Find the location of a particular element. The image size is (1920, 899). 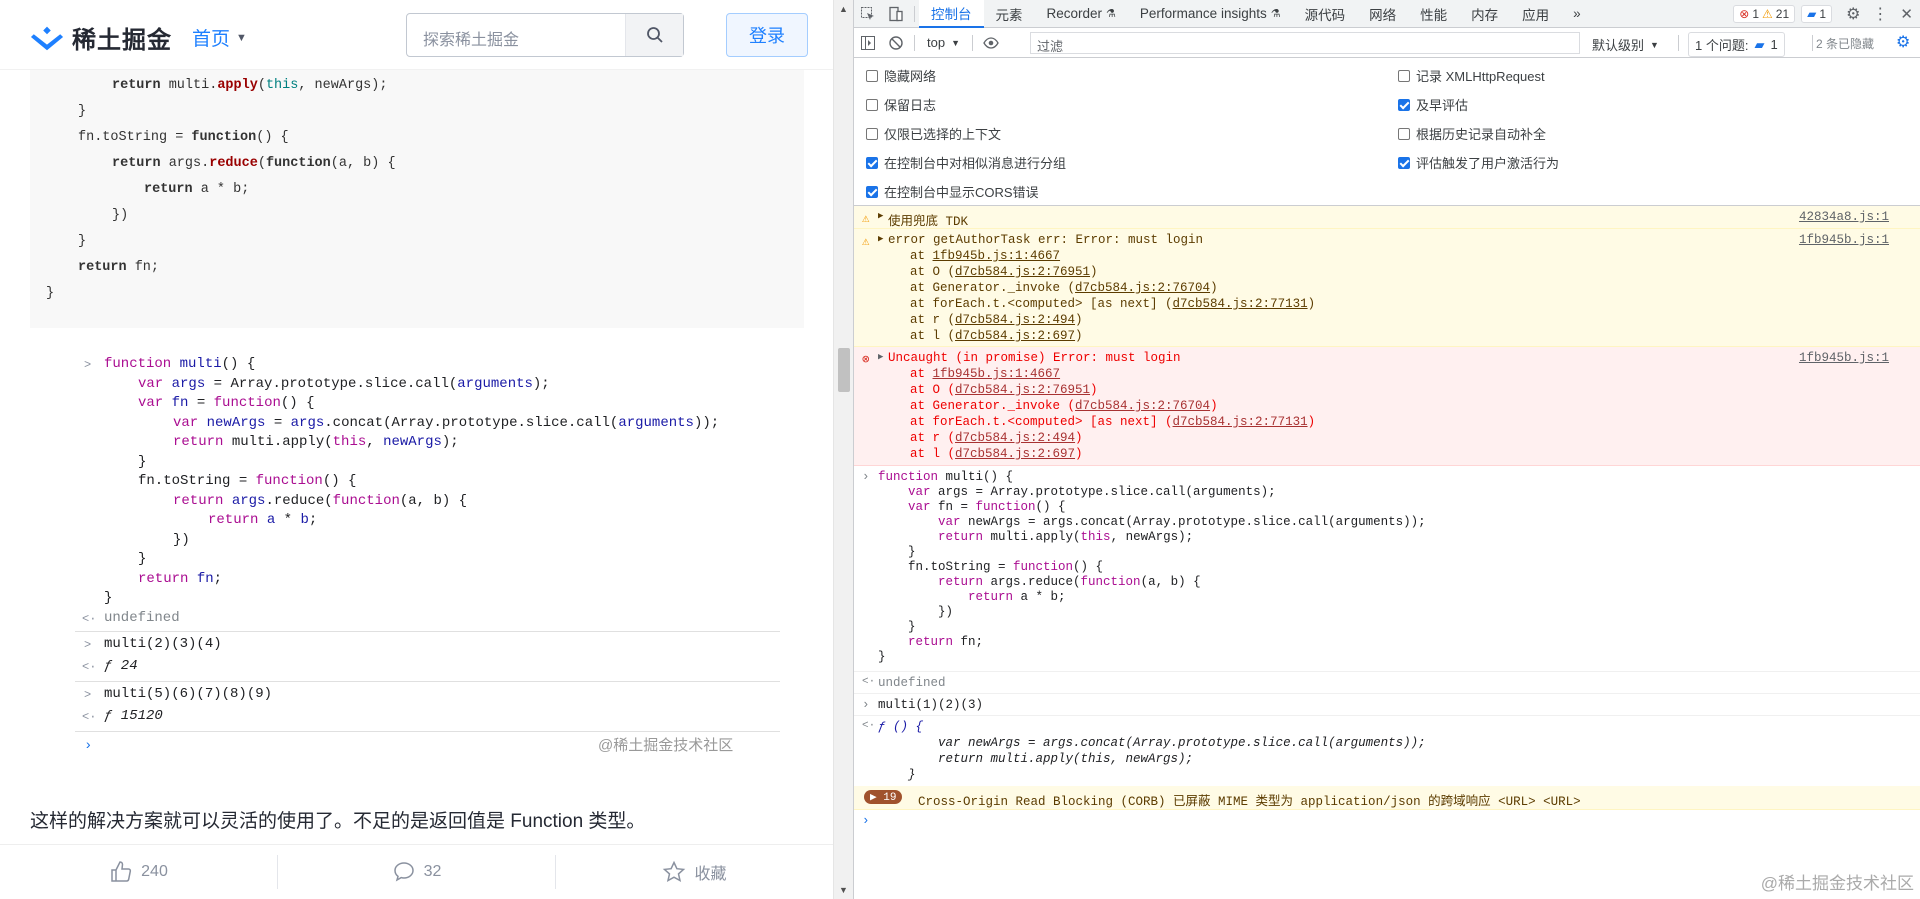

tab-recorder-label: Recorder is located at coordinates (1074, 13).